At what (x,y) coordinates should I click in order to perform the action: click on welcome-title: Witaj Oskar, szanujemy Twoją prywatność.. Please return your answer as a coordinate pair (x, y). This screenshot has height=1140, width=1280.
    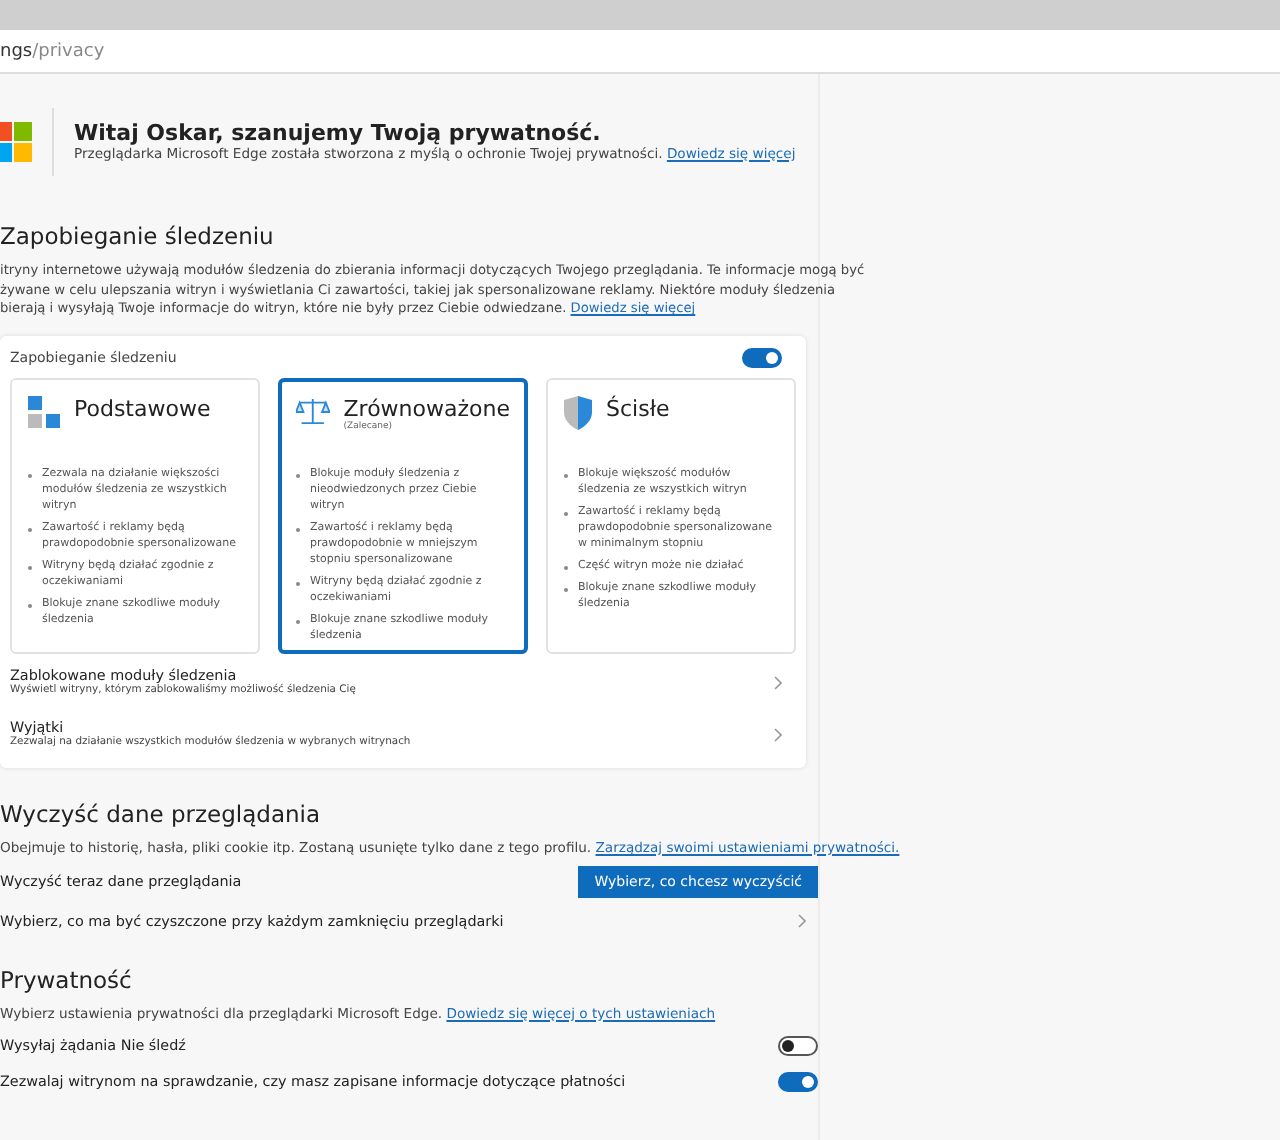
    Looking at the image, I should click on (338, 132).